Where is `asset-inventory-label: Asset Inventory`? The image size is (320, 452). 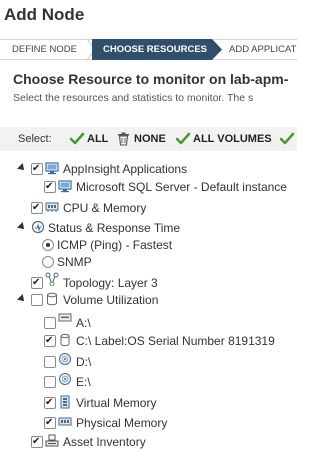
asset-inventory-label: Asset Inventory is located at coordinates (104, 442).